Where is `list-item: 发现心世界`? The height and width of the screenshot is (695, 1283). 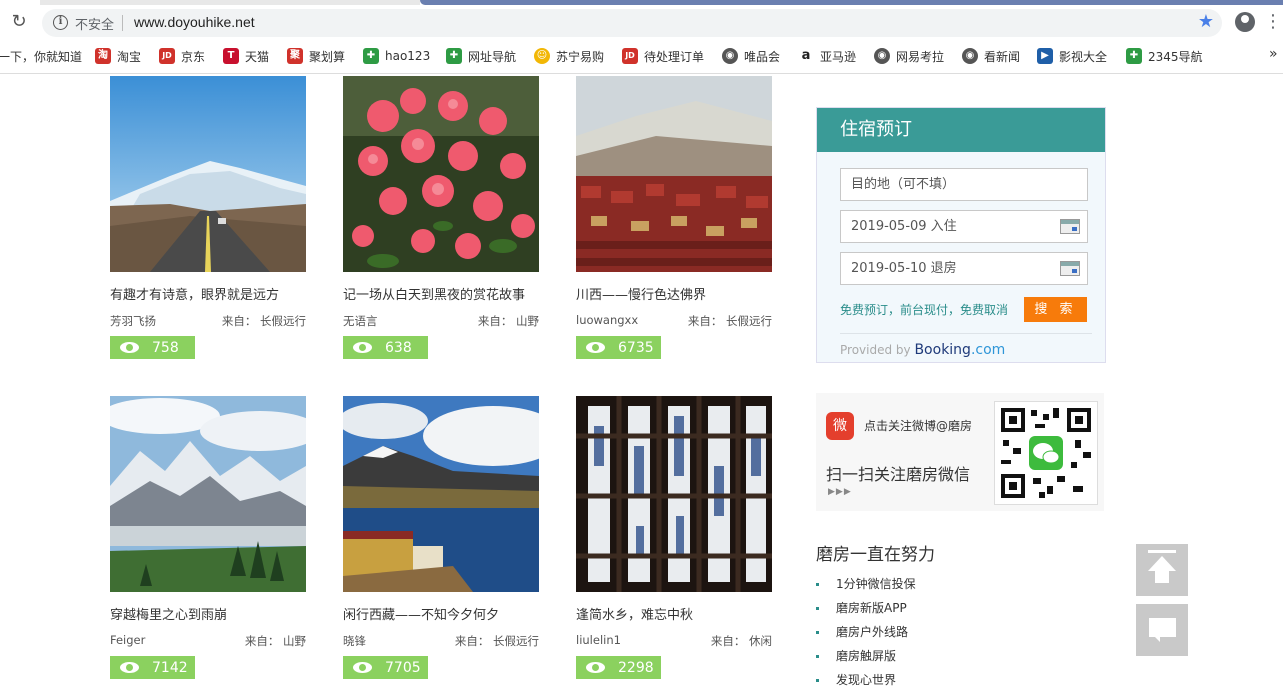 list-item: 发现心世界 is located at coordinates (866, 683).